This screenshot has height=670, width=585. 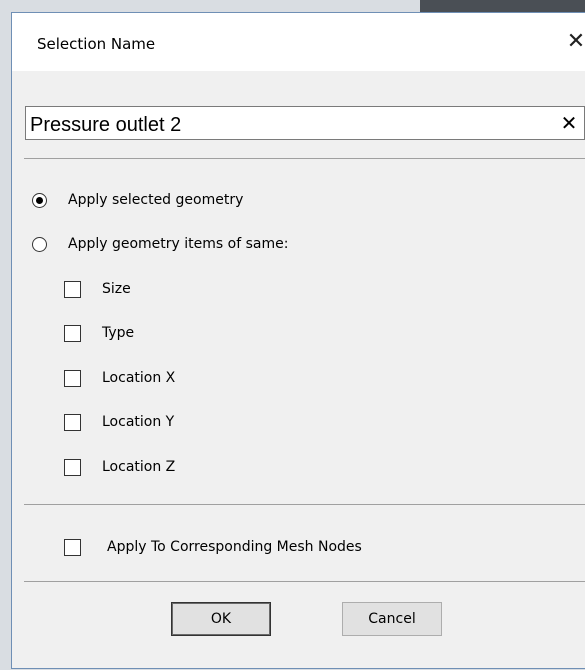 What do you see at coordinates (96, 44) in the screenshot?
I see `dialog-title: Selection Name` at bounding box center [96, 44].